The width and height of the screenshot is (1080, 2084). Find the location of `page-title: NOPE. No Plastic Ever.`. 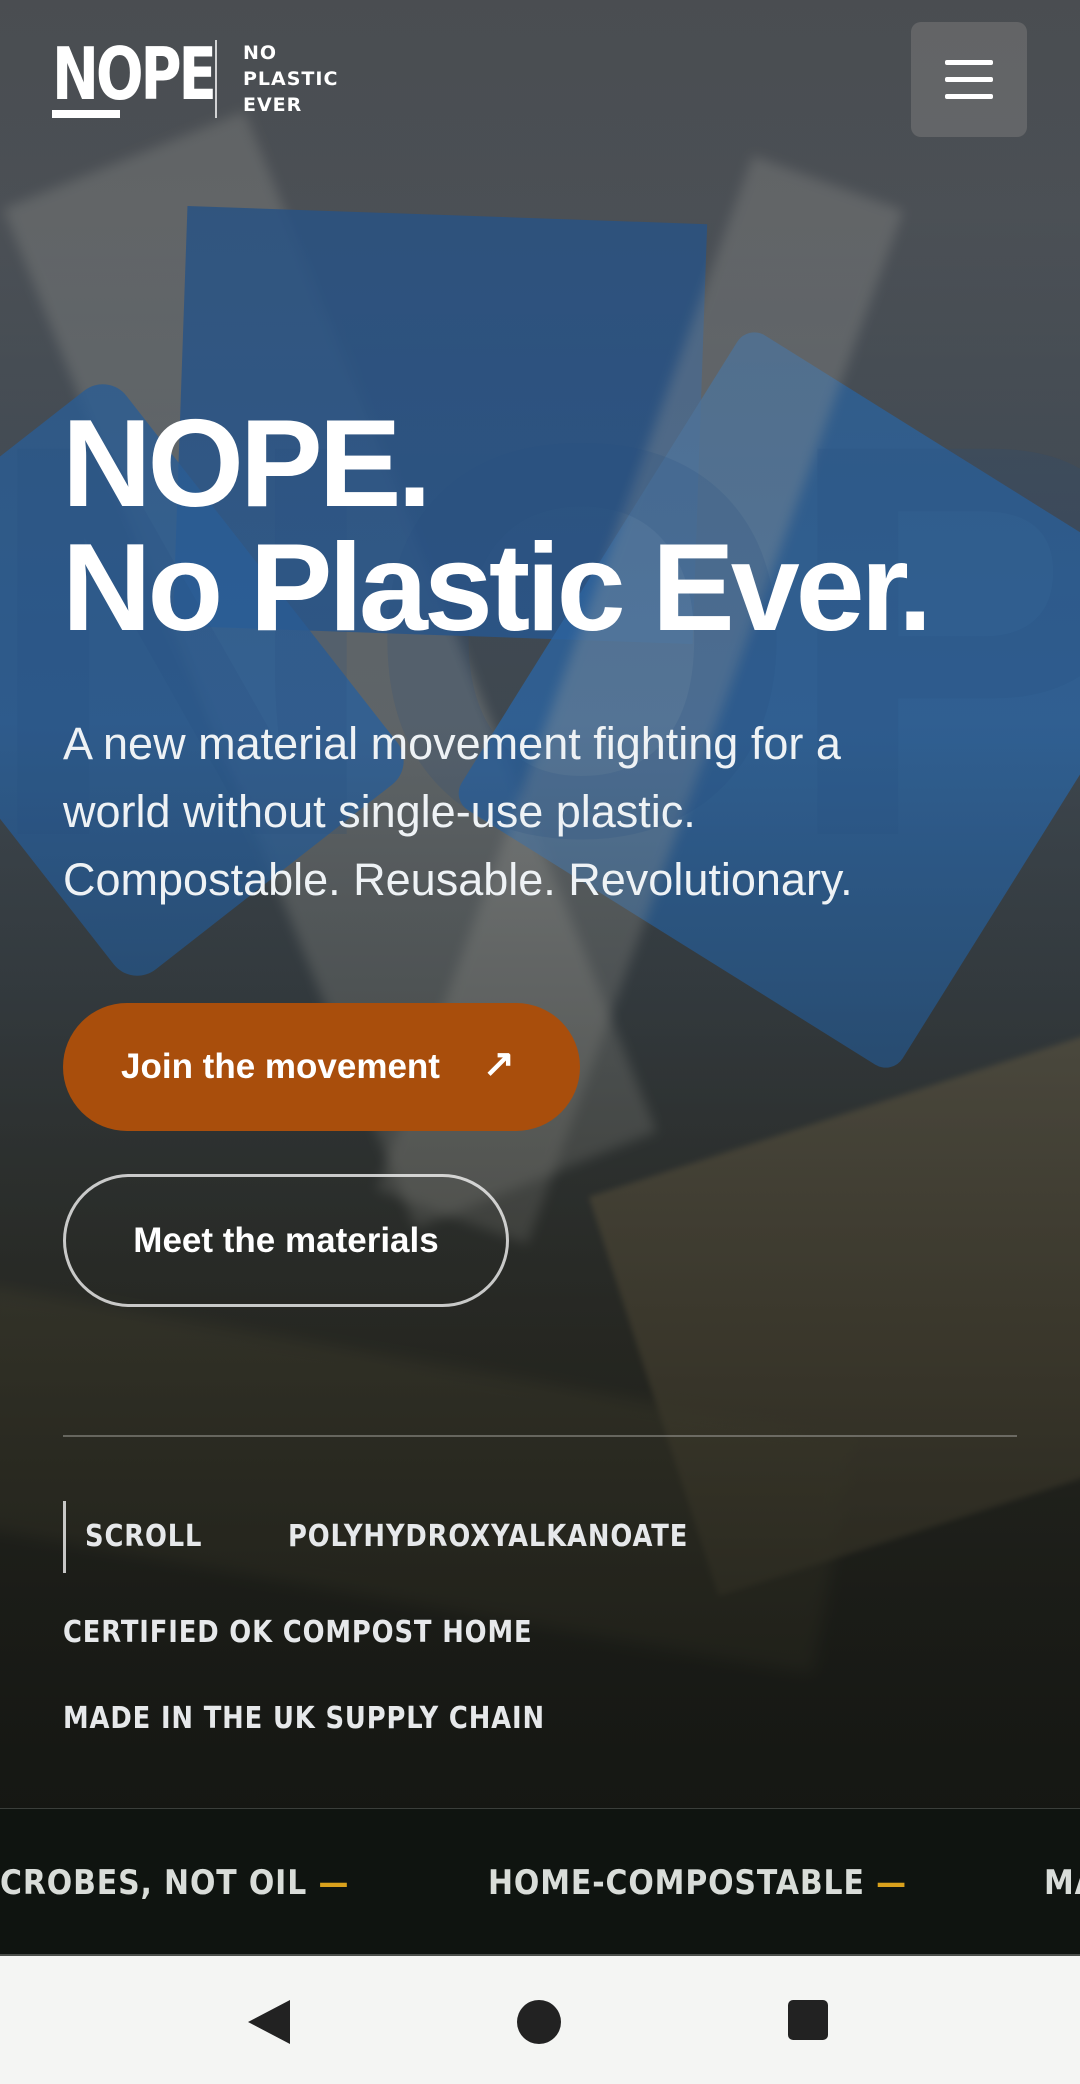

page-title: NOPE. No Plastic Ever. is located at coordinates (497, 526).